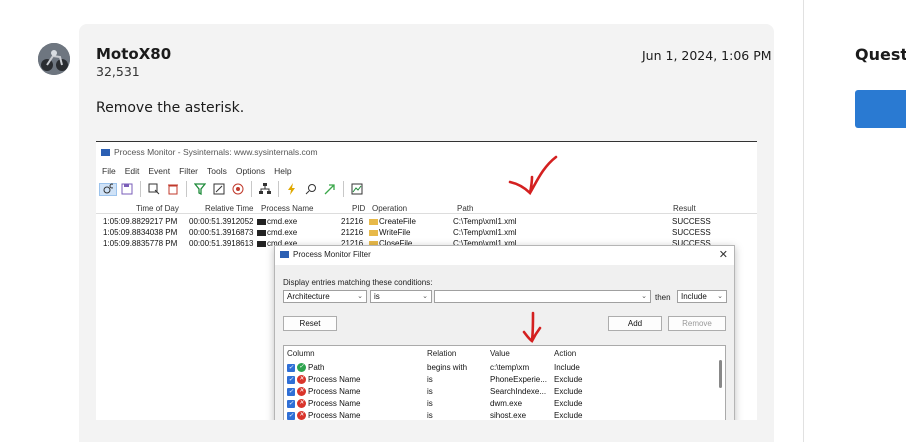 This screenshot has height=442, width=906. I want to click on avatar, so click(54, 59).